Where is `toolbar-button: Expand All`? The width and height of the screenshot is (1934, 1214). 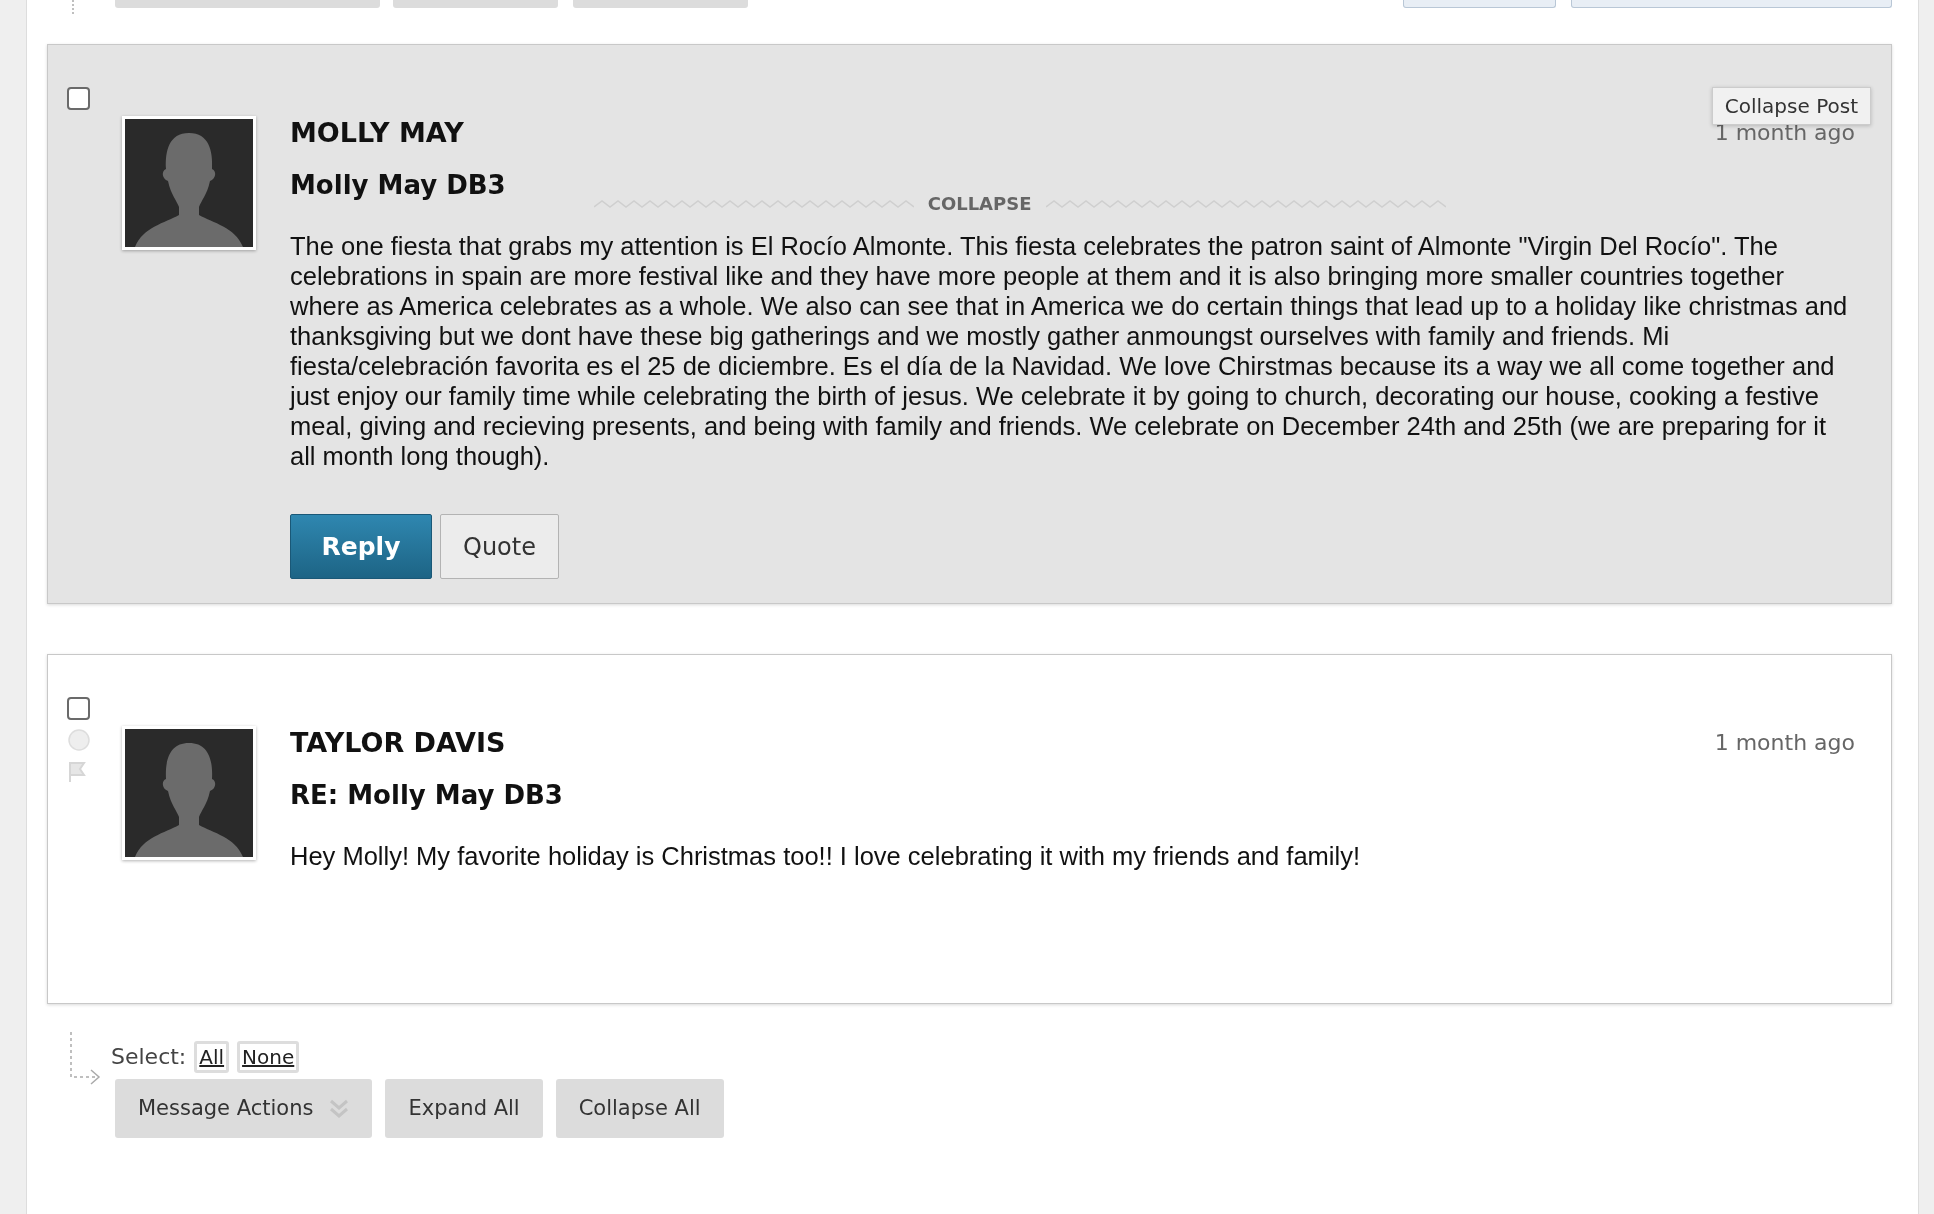
toolbar-button: Expand All is located at coordinates (464, 1108).